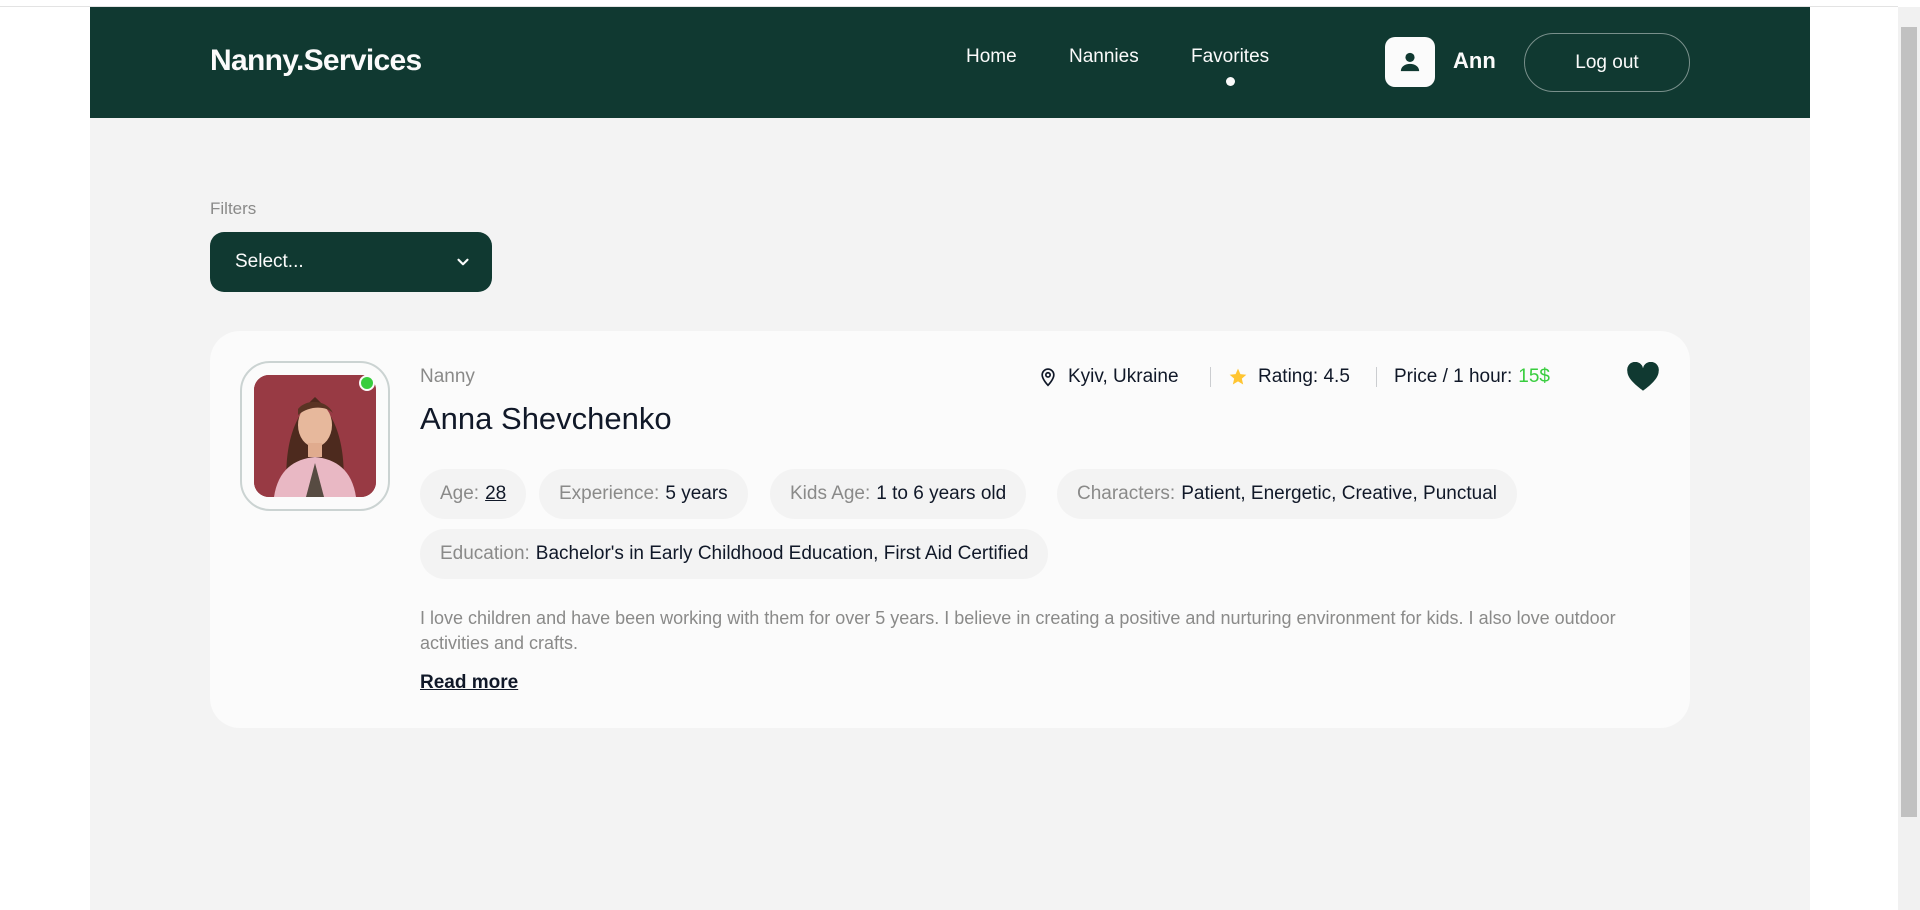 The image size is (1920, 910). I want to click on user-icon, so click(1410, 62).